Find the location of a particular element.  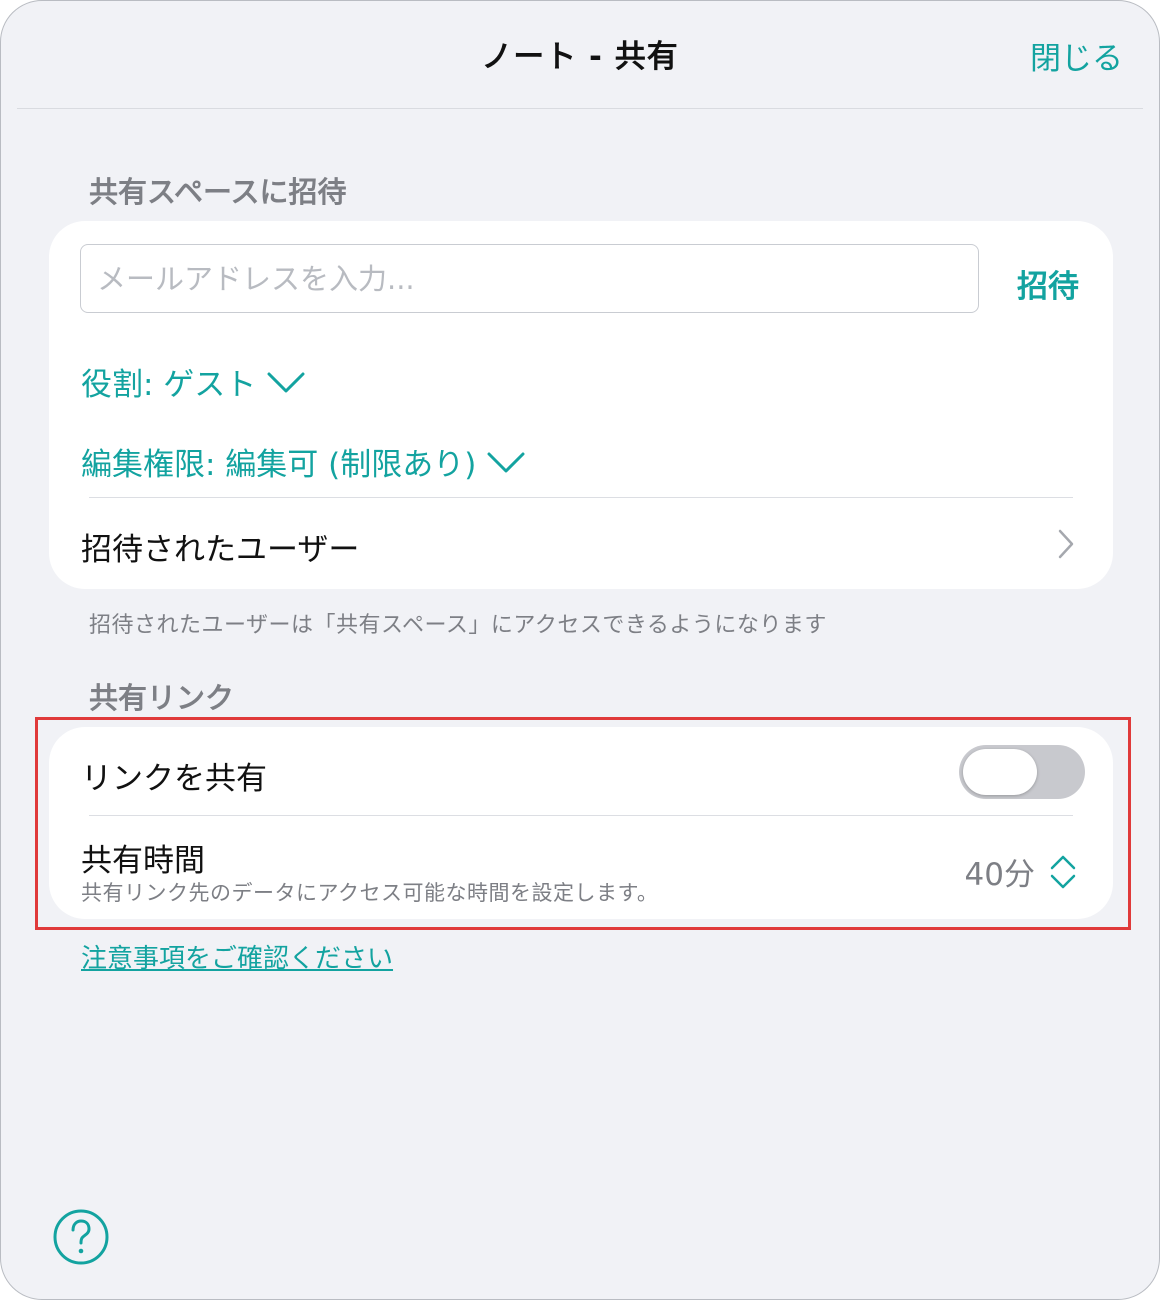

role-label: 役割: ゲスト is located at coordinates (169, 385).